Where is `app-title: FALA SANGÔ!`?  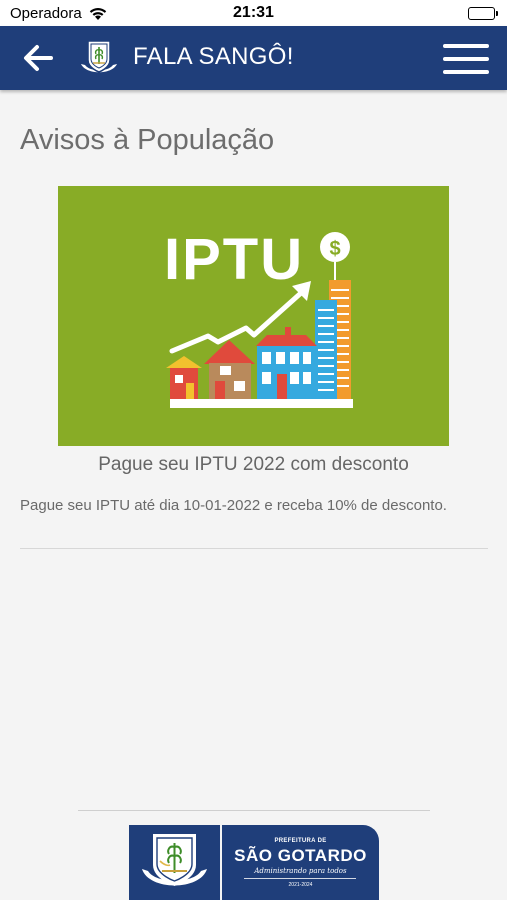 app-title: FALA SANGÔ! is located at coordinates (213, 56).